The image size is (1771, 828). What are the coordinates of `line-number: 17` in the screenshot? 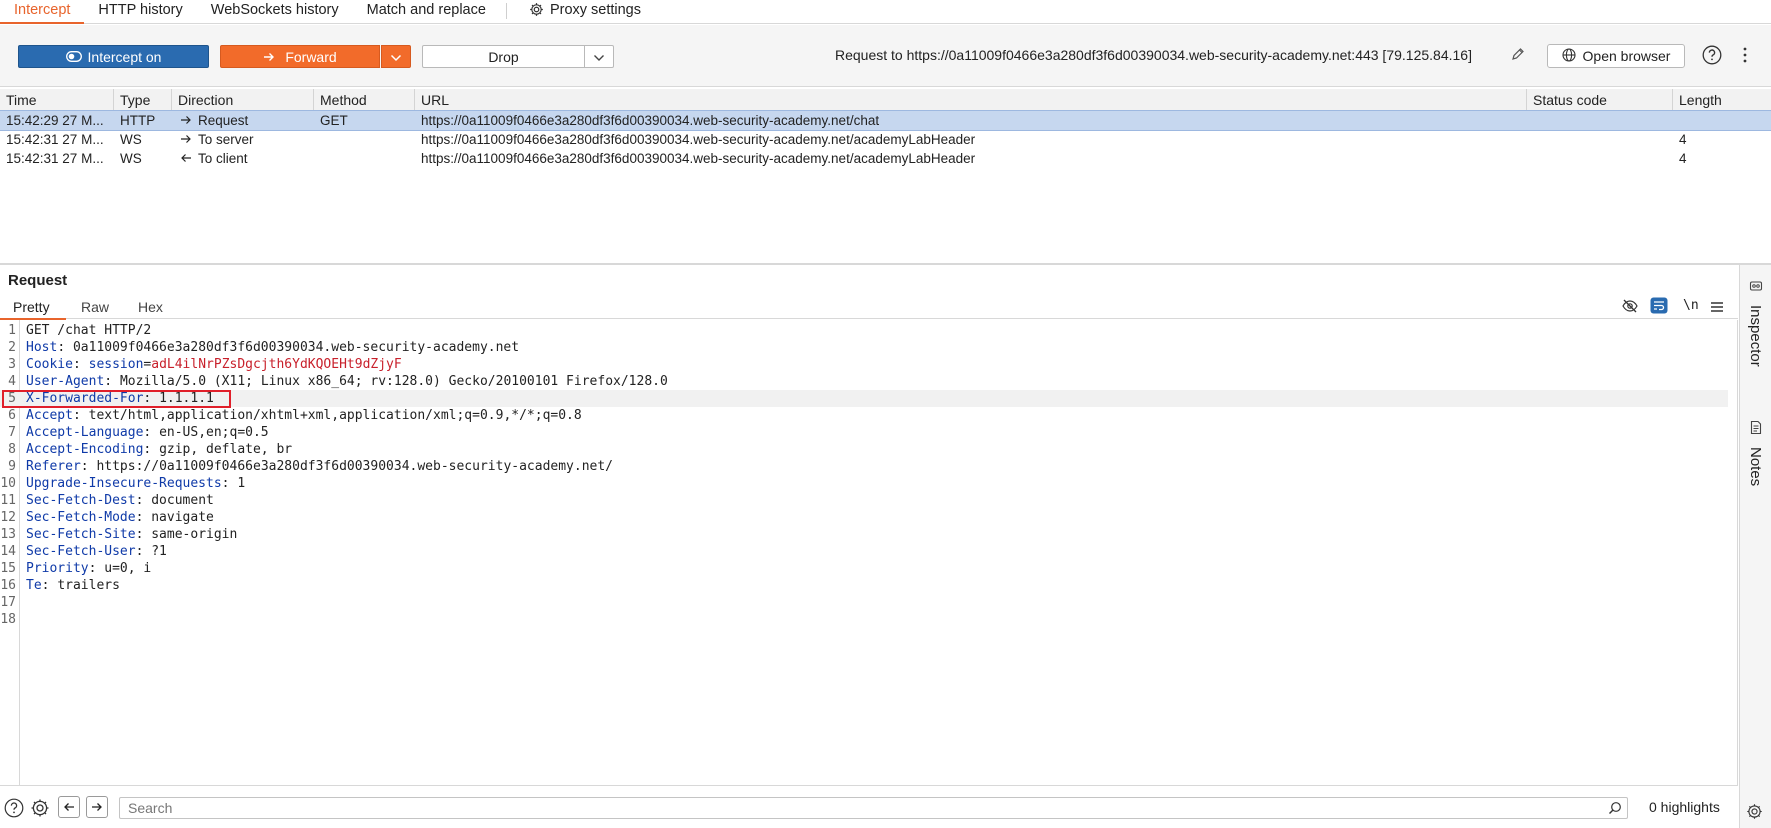 It's located at (8, 602).